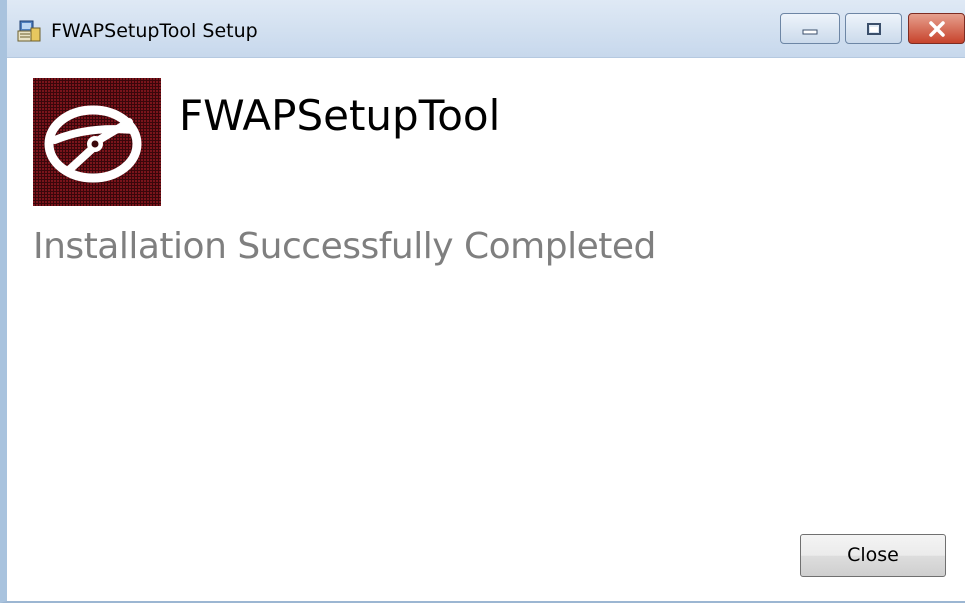 The height and width of the screenshot is (603, 965). Describe the element at coordinates (97, 142) in the screenshot. I see `disc-icon` at that location.